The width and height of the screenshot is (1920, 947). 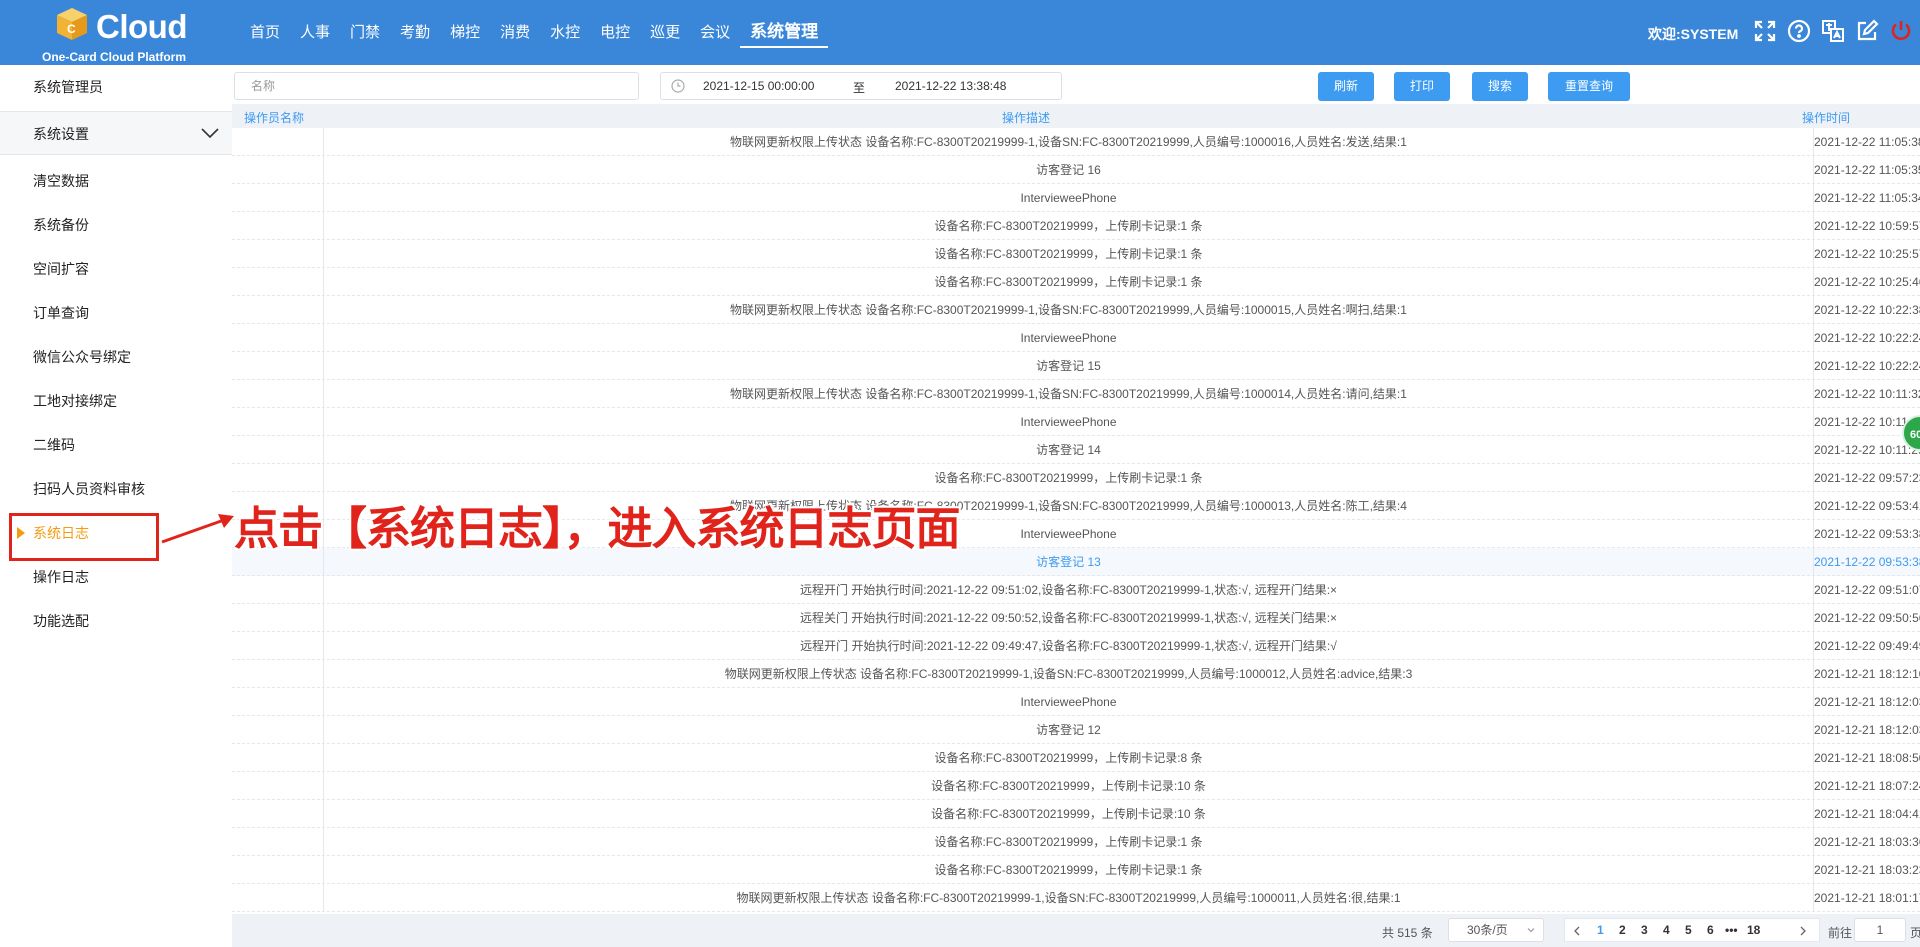 What do you see at coordinates (1803, 931) in the screenshot?
I see `next-page-icon` at bounding box center [1803, 931].